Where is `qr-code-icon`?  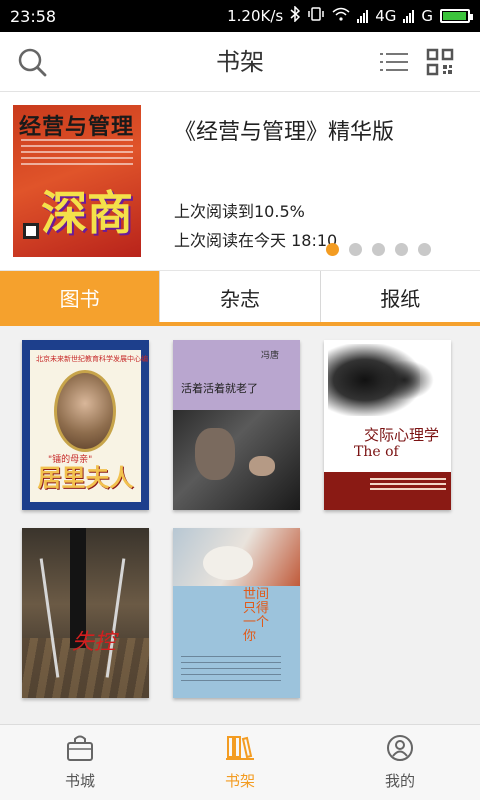 qr-code-icon is located at coordinates (440, 62).